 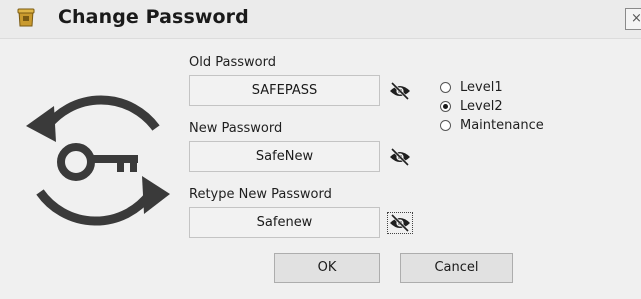 What do you see at coordinates (26, 17) in the screenshot?
I see `app-icon` at bounding box center [26, 17].